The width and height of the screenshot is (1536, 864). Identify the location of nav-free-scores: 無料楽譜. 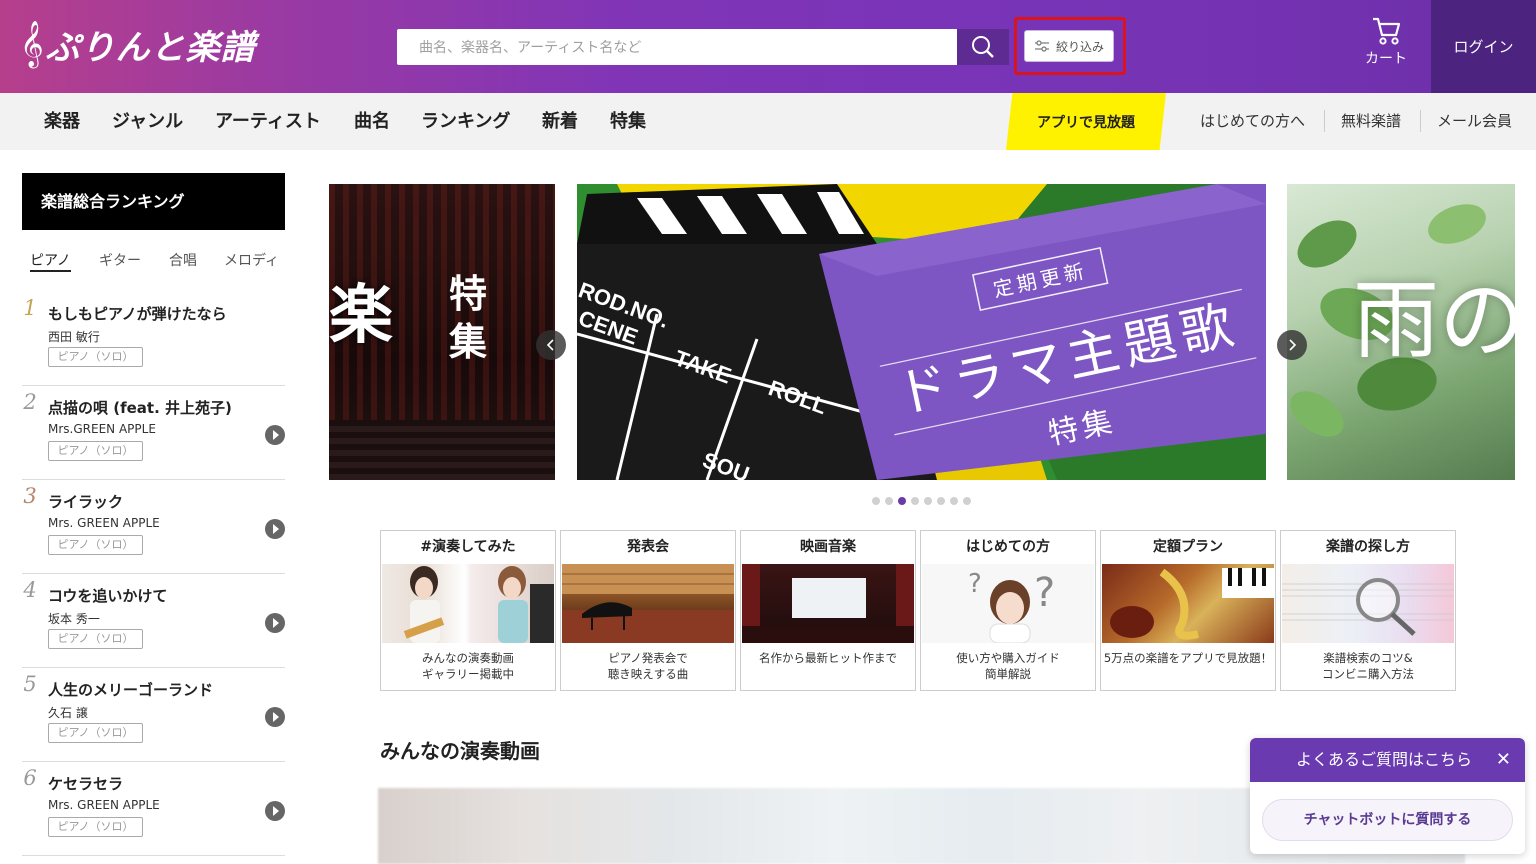
(1371, 121).